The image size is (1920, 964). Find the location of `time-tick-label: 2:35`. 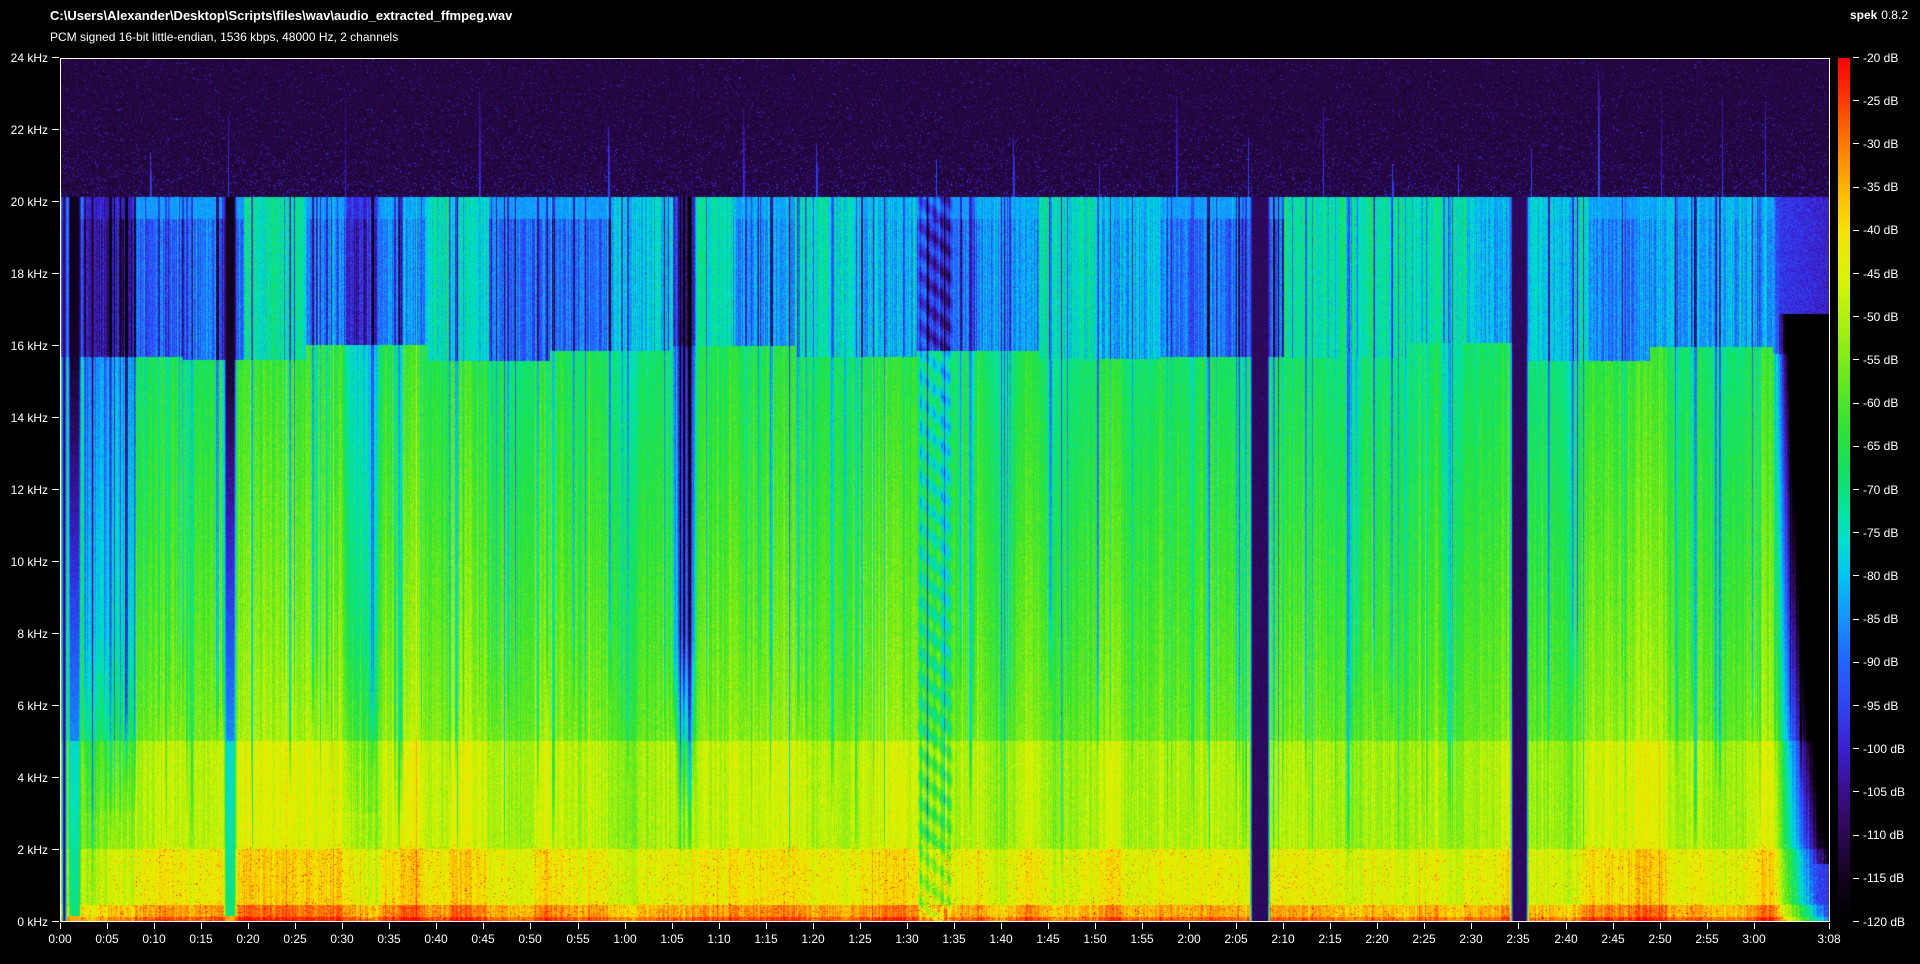

time-tick-label: 2:35 is located at coordinates (1518, 939).